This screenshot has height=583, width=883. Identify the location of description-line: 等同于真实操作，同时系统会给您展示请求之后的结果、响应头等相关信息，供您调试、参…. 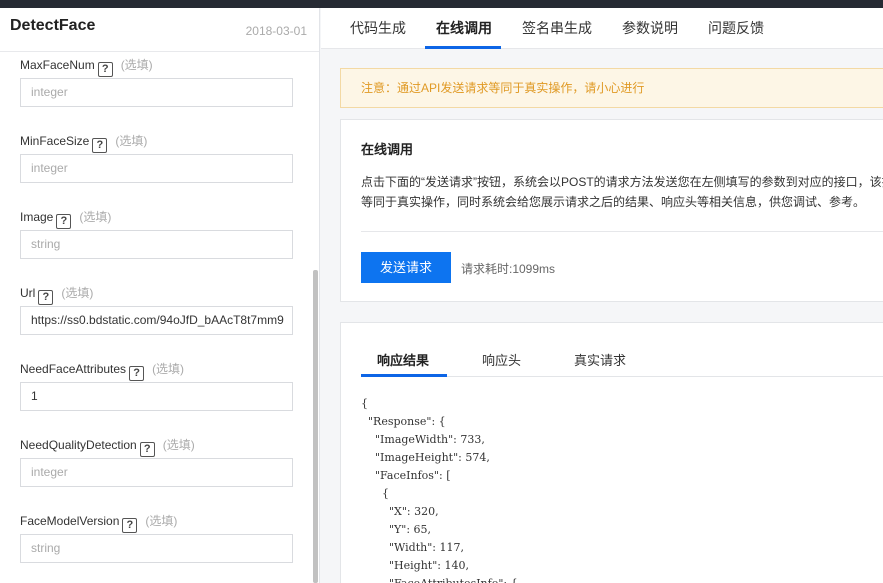
(613, 202).